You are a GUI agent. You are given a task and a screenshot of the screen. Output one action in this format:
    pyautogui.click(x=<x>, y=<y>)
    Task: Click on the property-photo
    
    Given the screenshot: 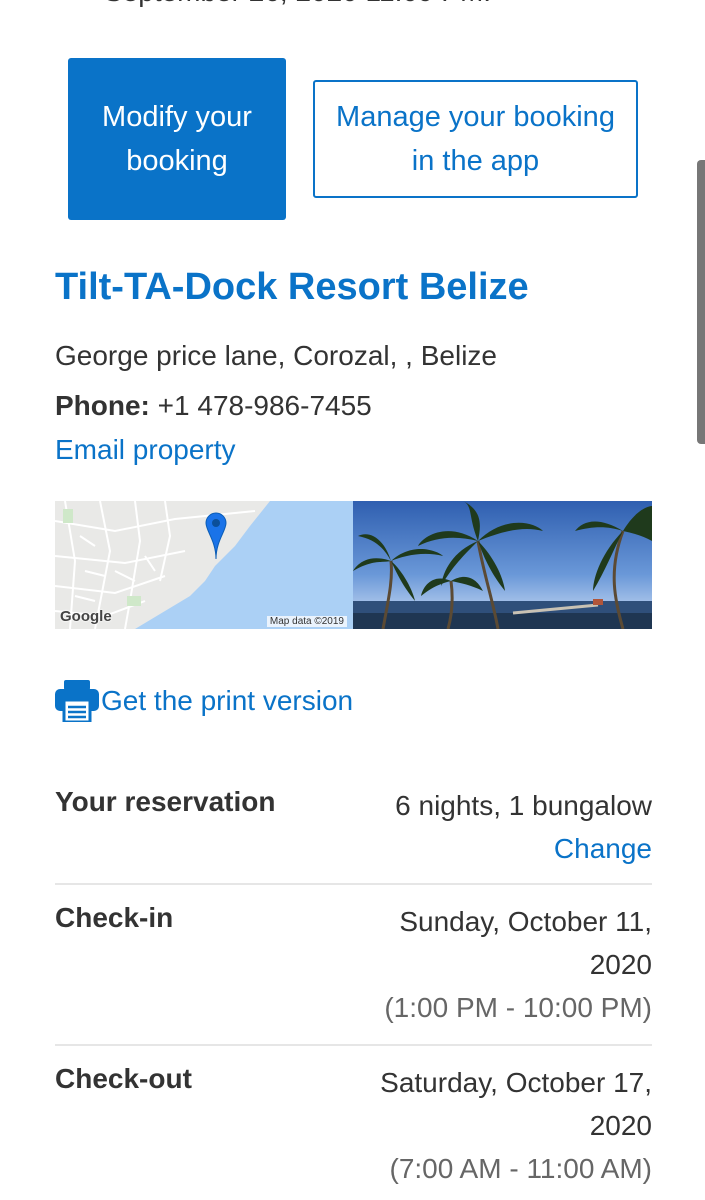 What is the action you would take?
    pyautogui.click(x=502, y=565)
    